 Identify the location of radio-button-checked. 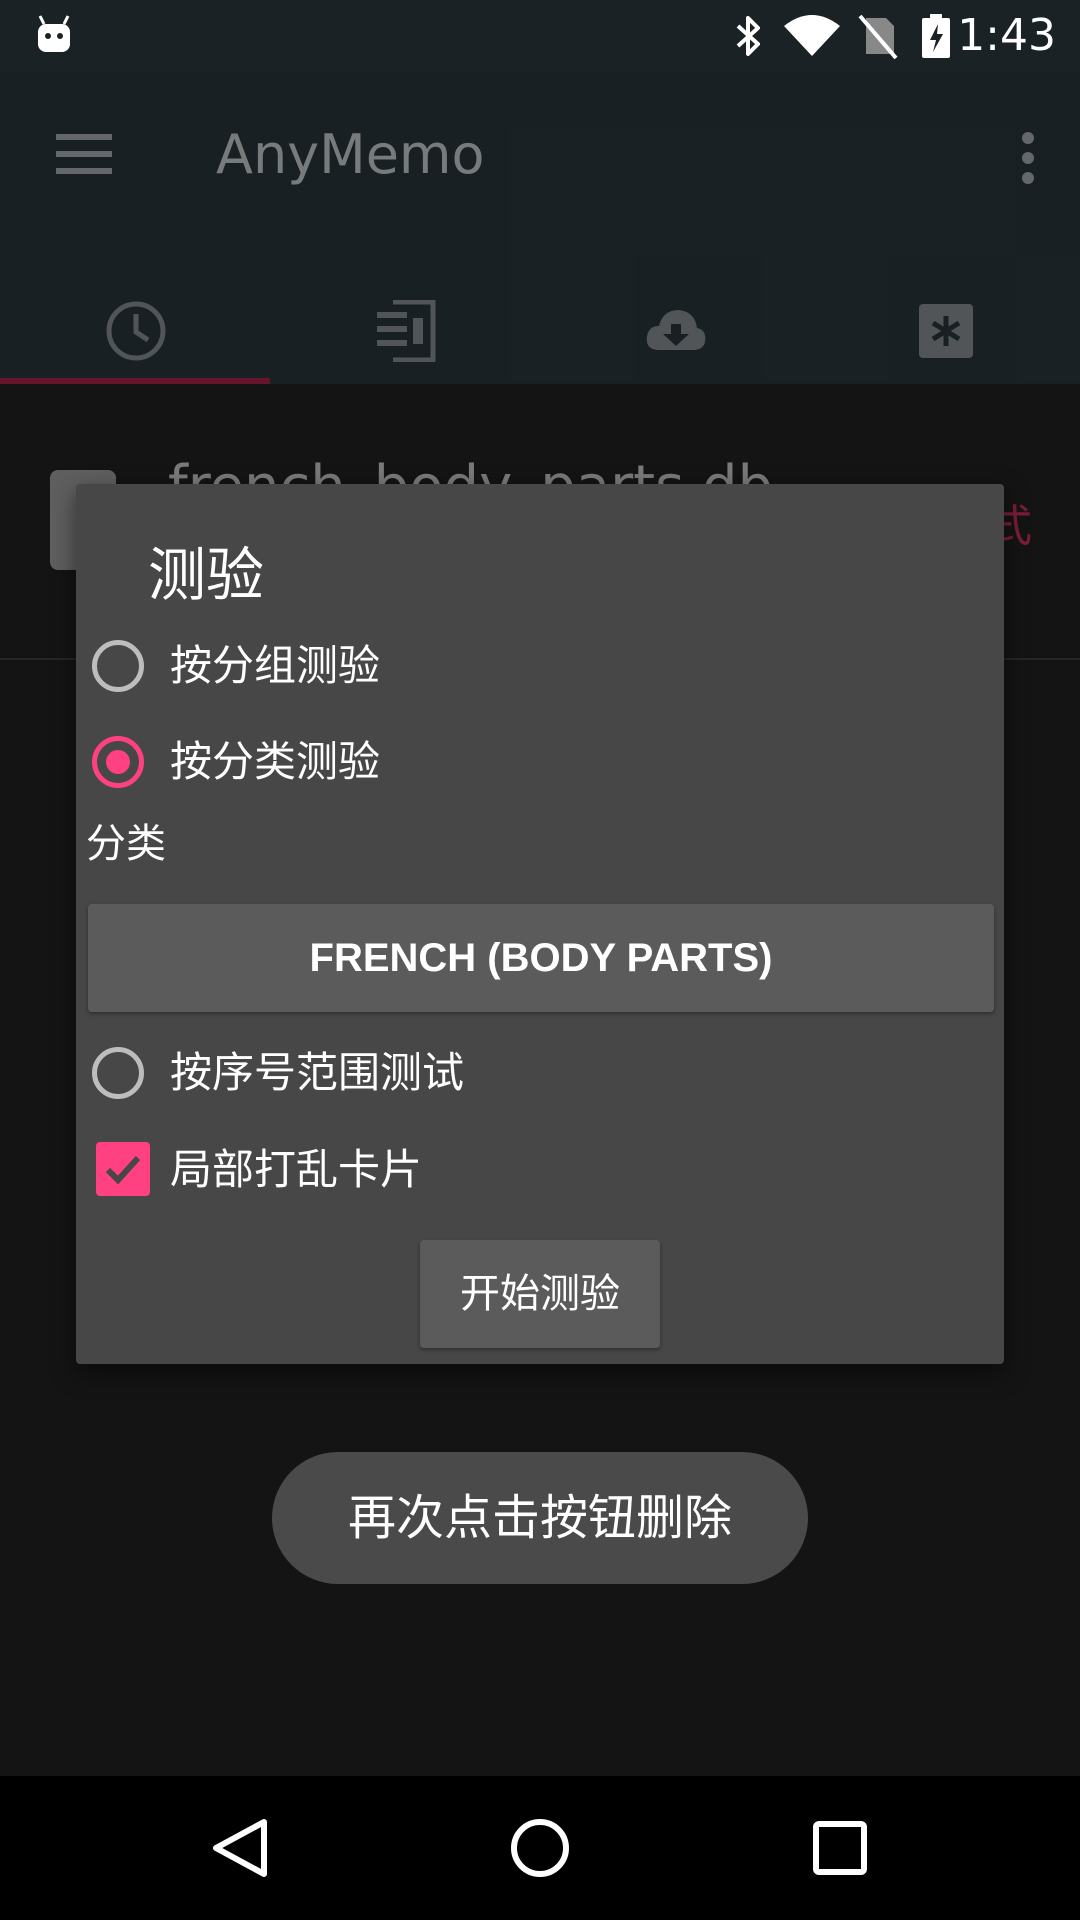
(118, 762).